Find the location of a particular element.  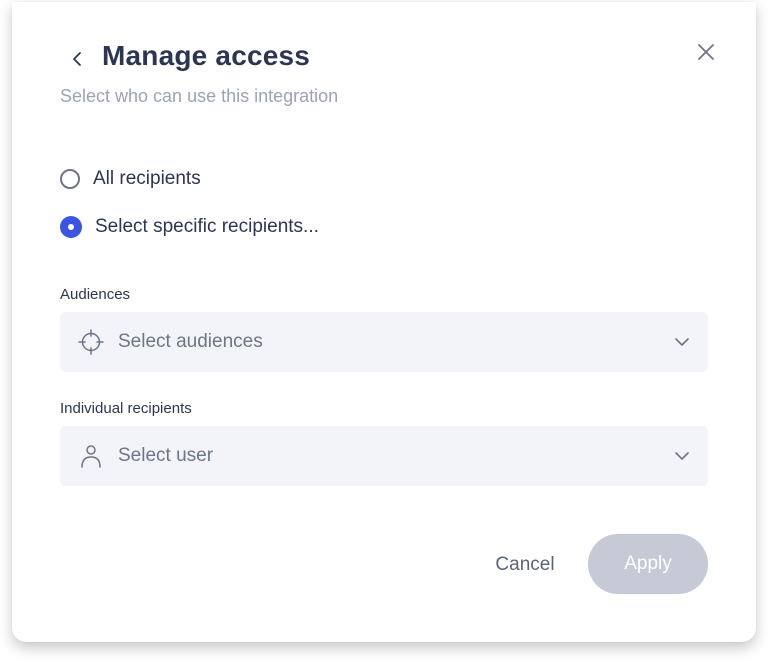

user-placeholder: Select user is located at coordinates (166, 455).